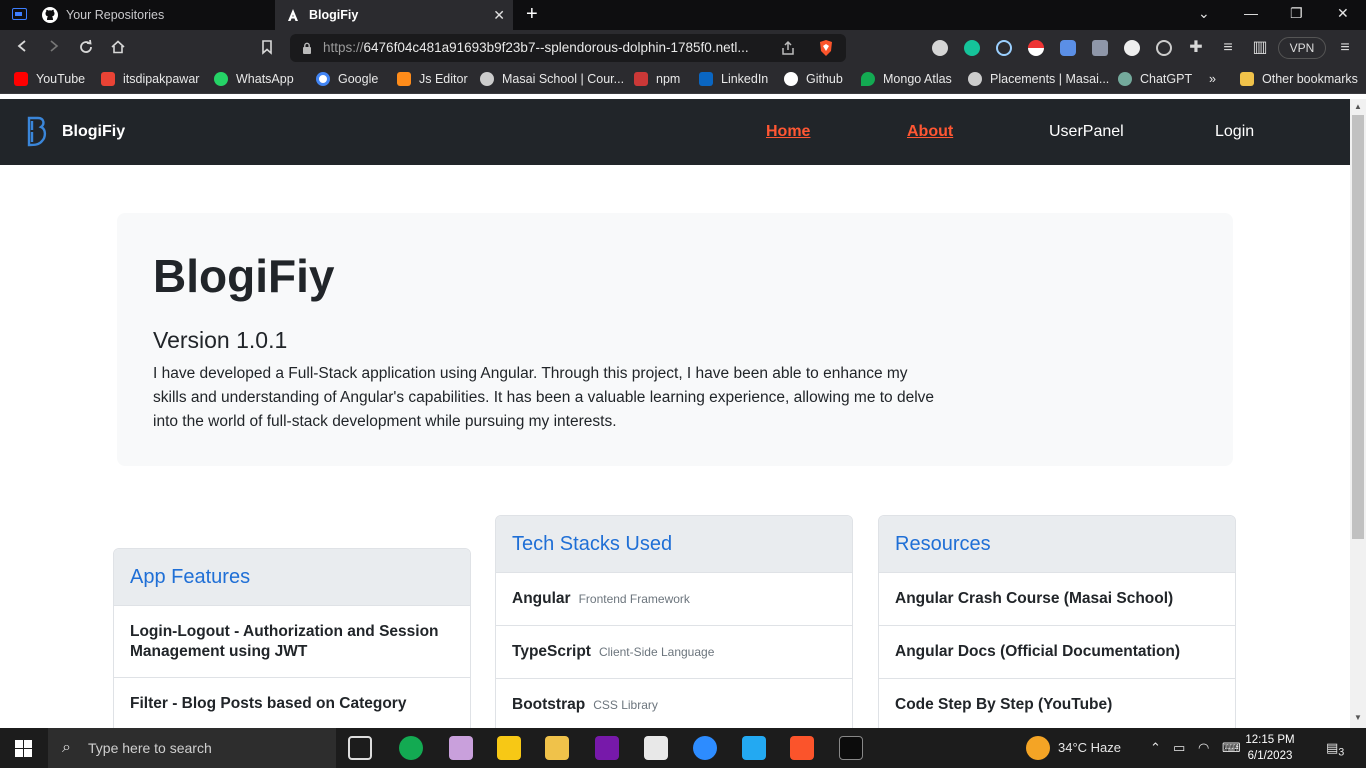  What do you see at coordinates (1038, 748) in the screenshot?
I see `weather-icon` at bounding box center [1038, 748].